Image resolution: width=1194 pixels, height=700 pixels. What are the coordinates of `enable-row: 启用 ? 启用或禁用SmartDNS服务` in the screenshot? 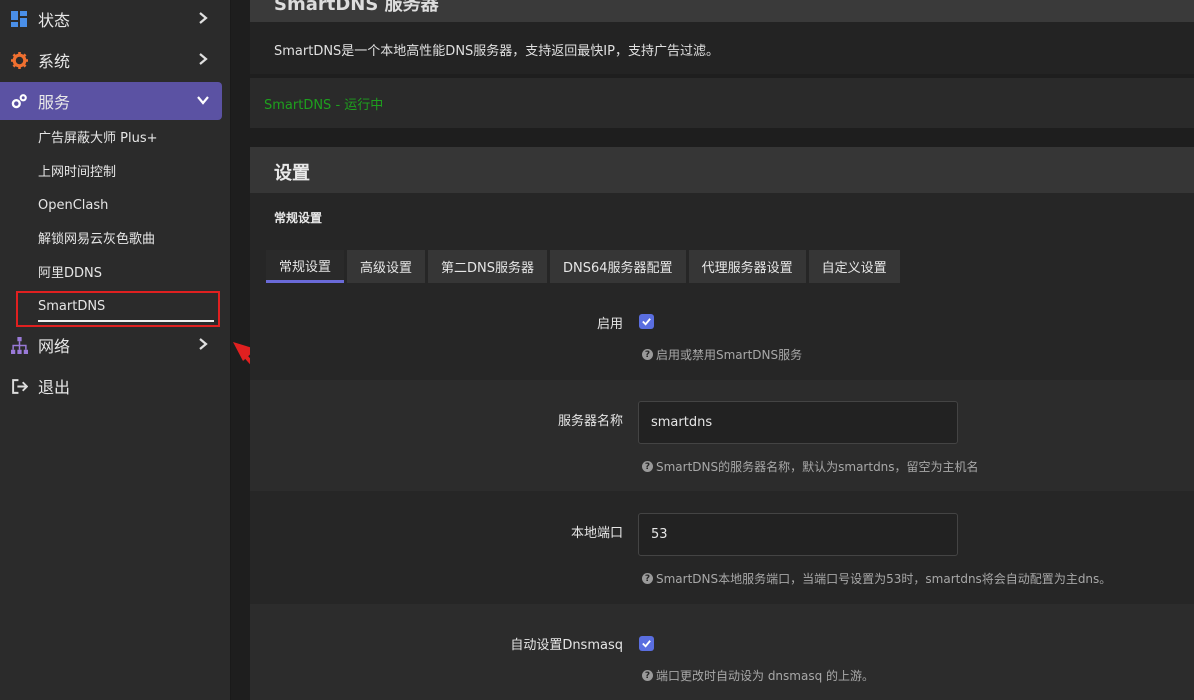 It's located at (722, 336).